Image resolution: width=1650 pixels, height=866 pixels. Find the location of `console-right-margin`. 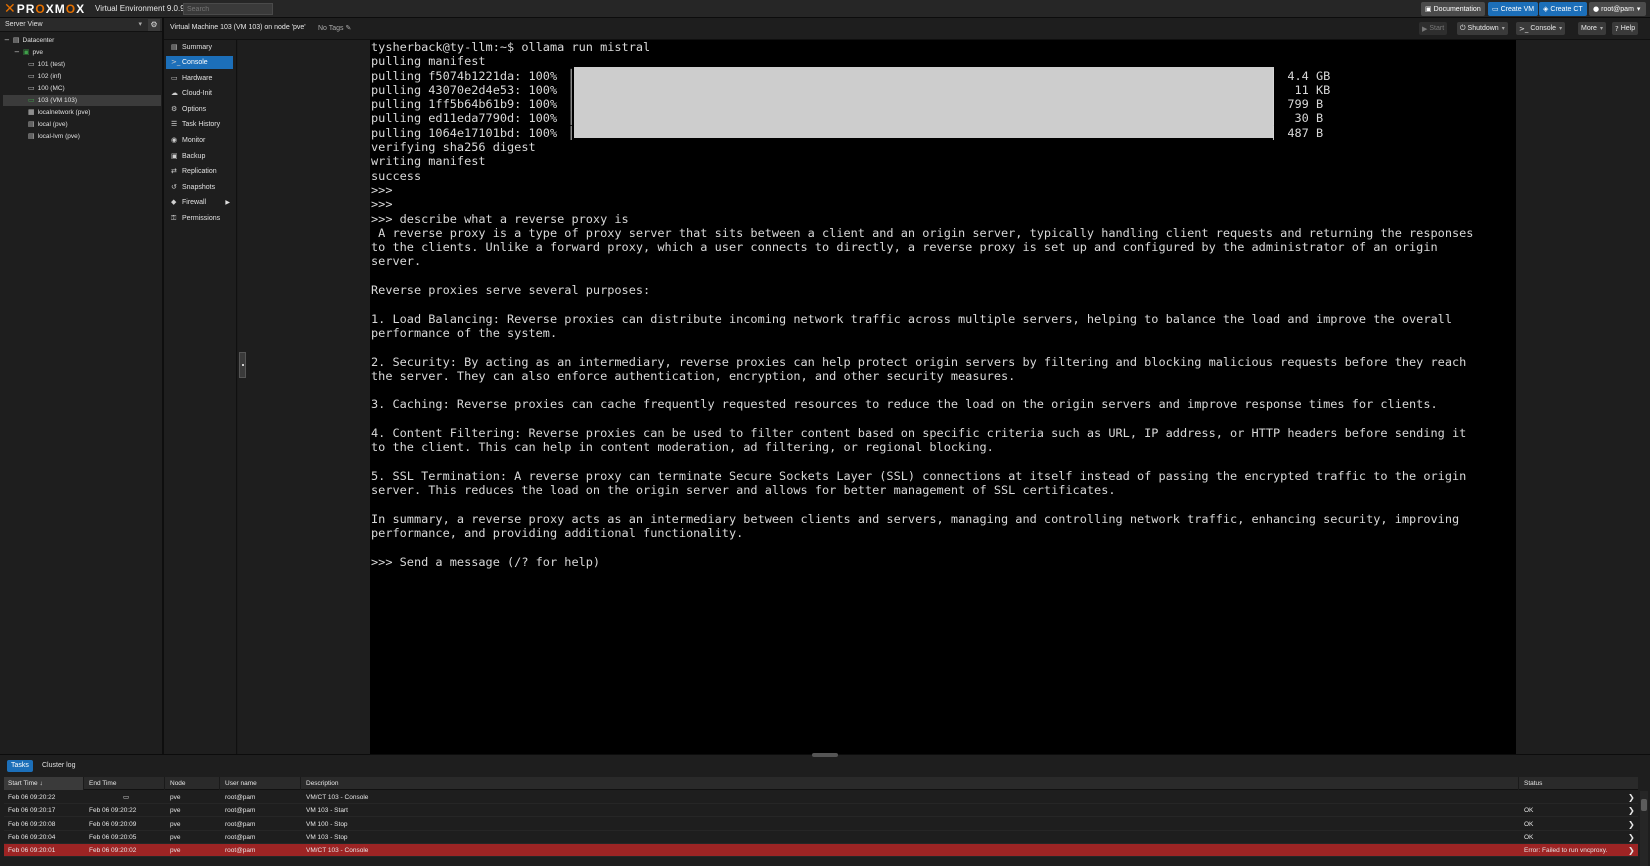

console-right-margin is located at coordinates (1583, 397).